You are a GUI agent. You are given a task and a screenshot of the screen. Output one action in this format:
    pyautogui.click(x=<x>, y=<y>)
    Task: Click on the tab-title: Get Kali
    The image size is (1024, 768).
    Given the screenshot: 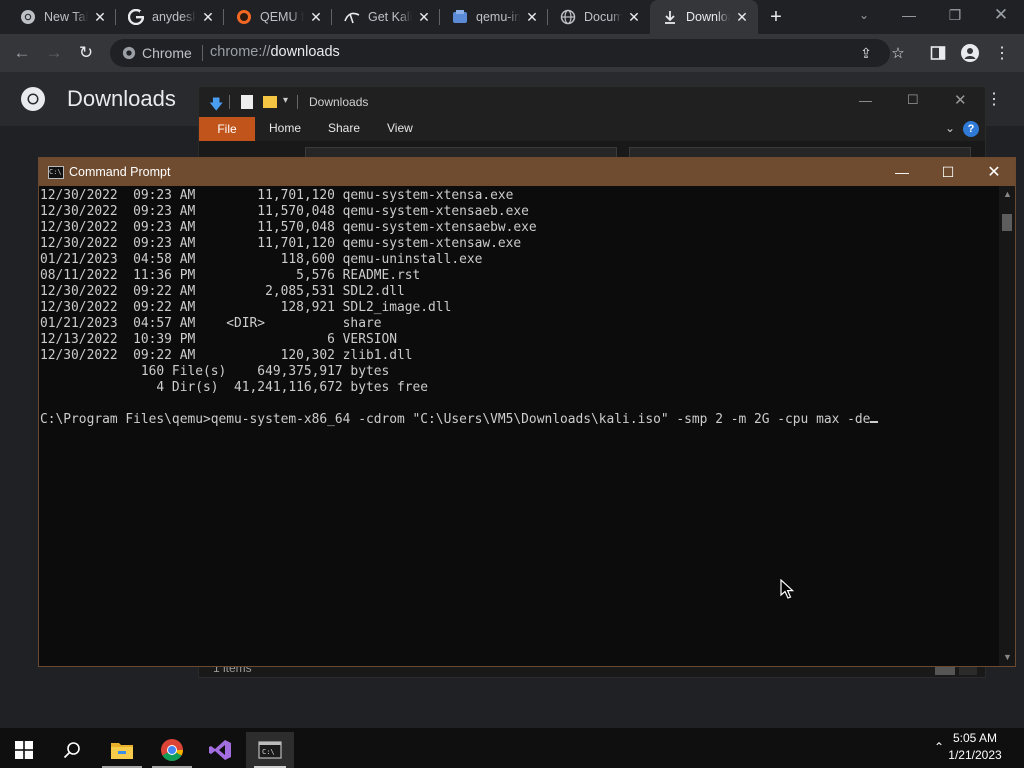 What is the action you would take?
    pyautogui.click(x=390, y=17)
    